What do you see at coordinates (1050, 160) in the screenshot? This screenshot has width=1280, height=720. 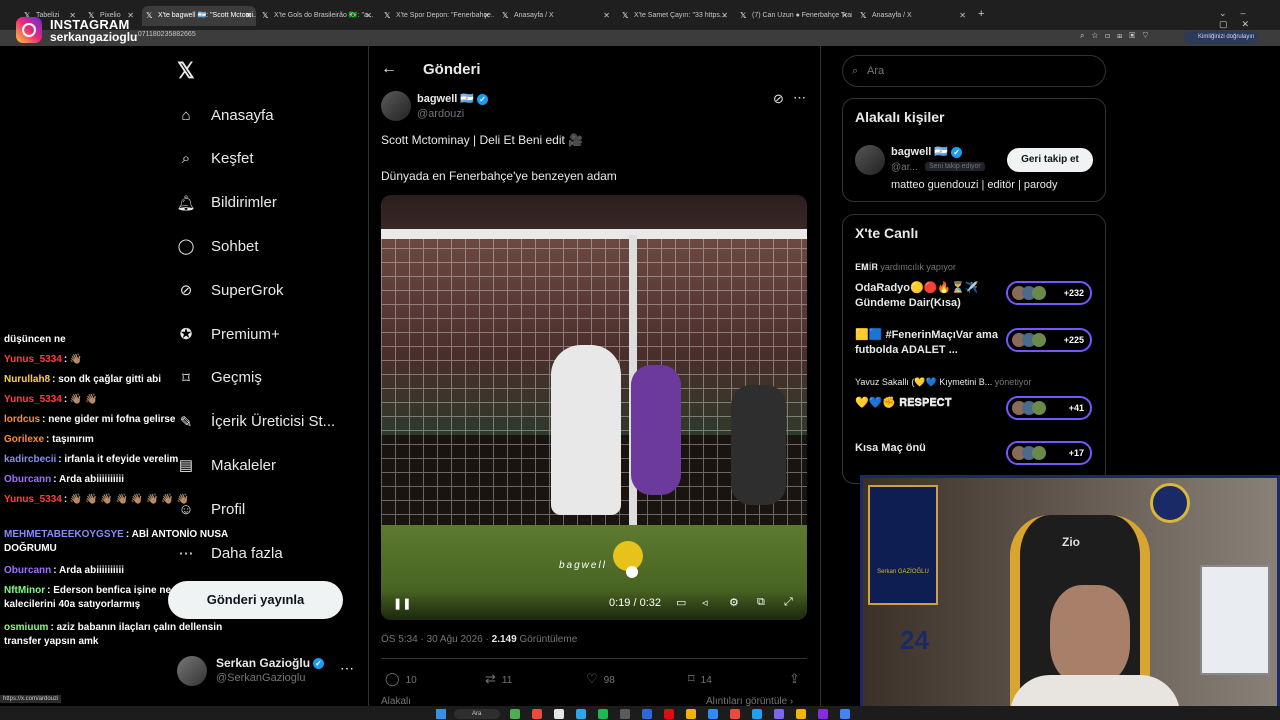 I see `follow-back-button: Geri takip et` at bounding box center [1050, 160].